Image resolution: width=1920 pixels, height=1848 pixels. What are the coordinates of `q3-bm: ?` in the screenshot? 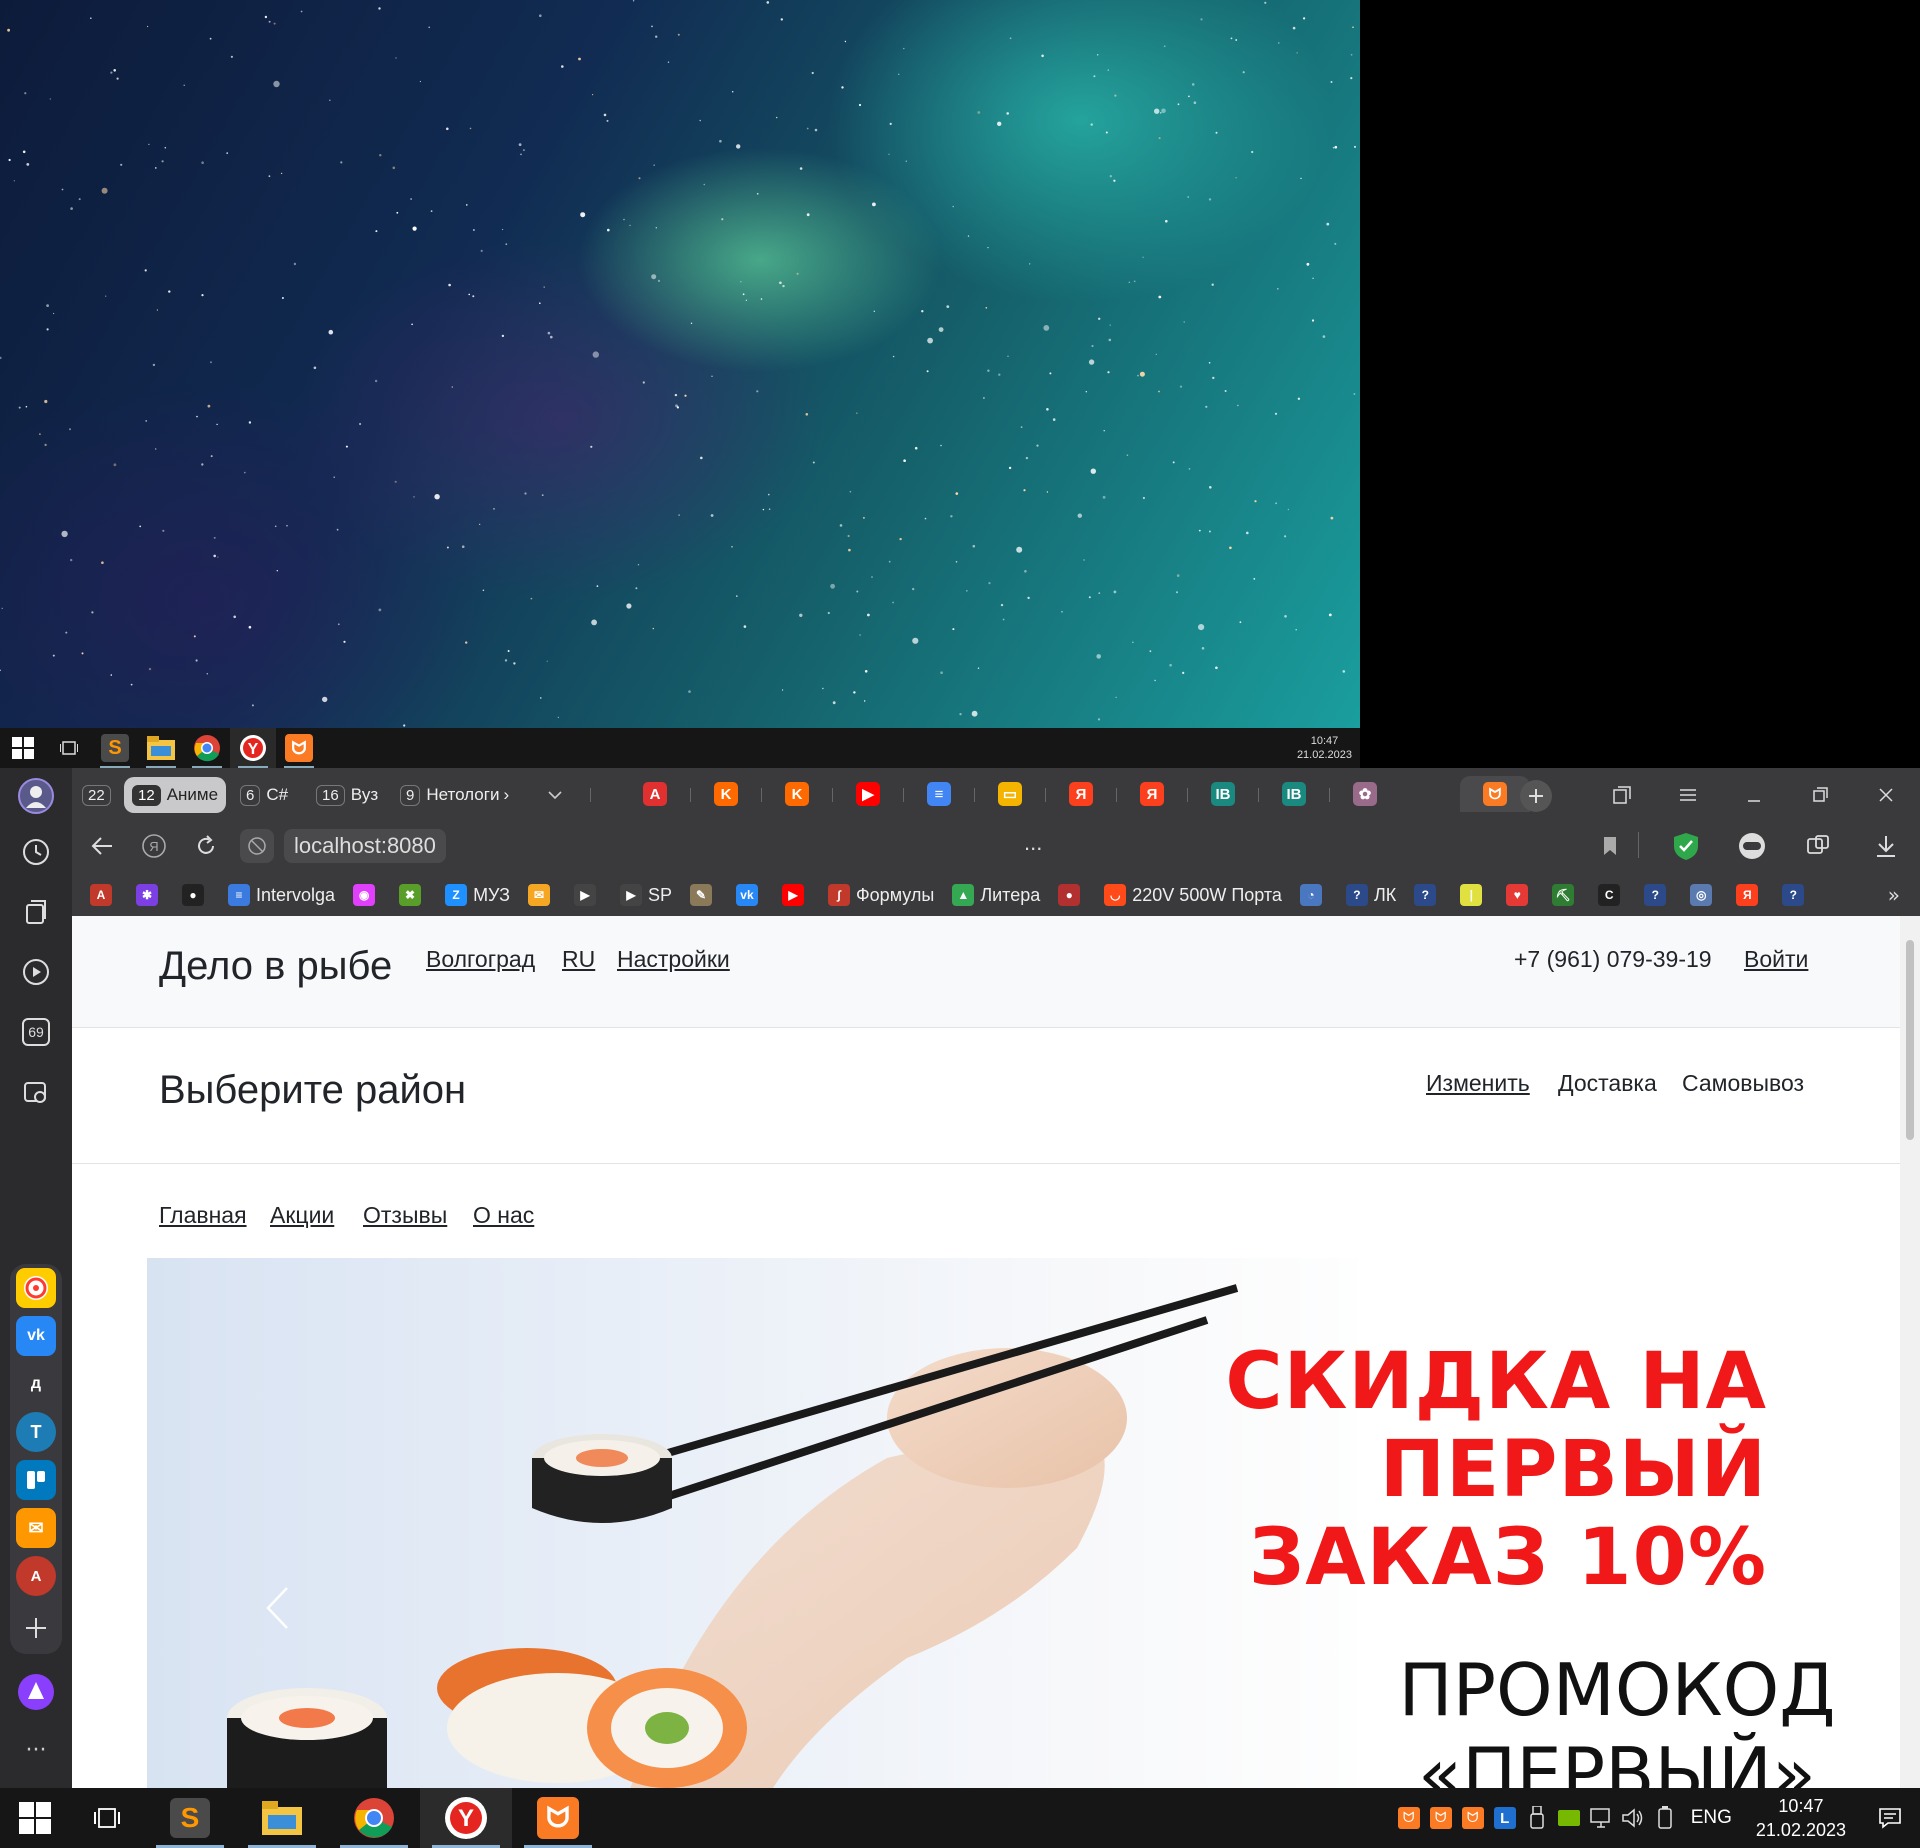 It's located at (1796, 895).